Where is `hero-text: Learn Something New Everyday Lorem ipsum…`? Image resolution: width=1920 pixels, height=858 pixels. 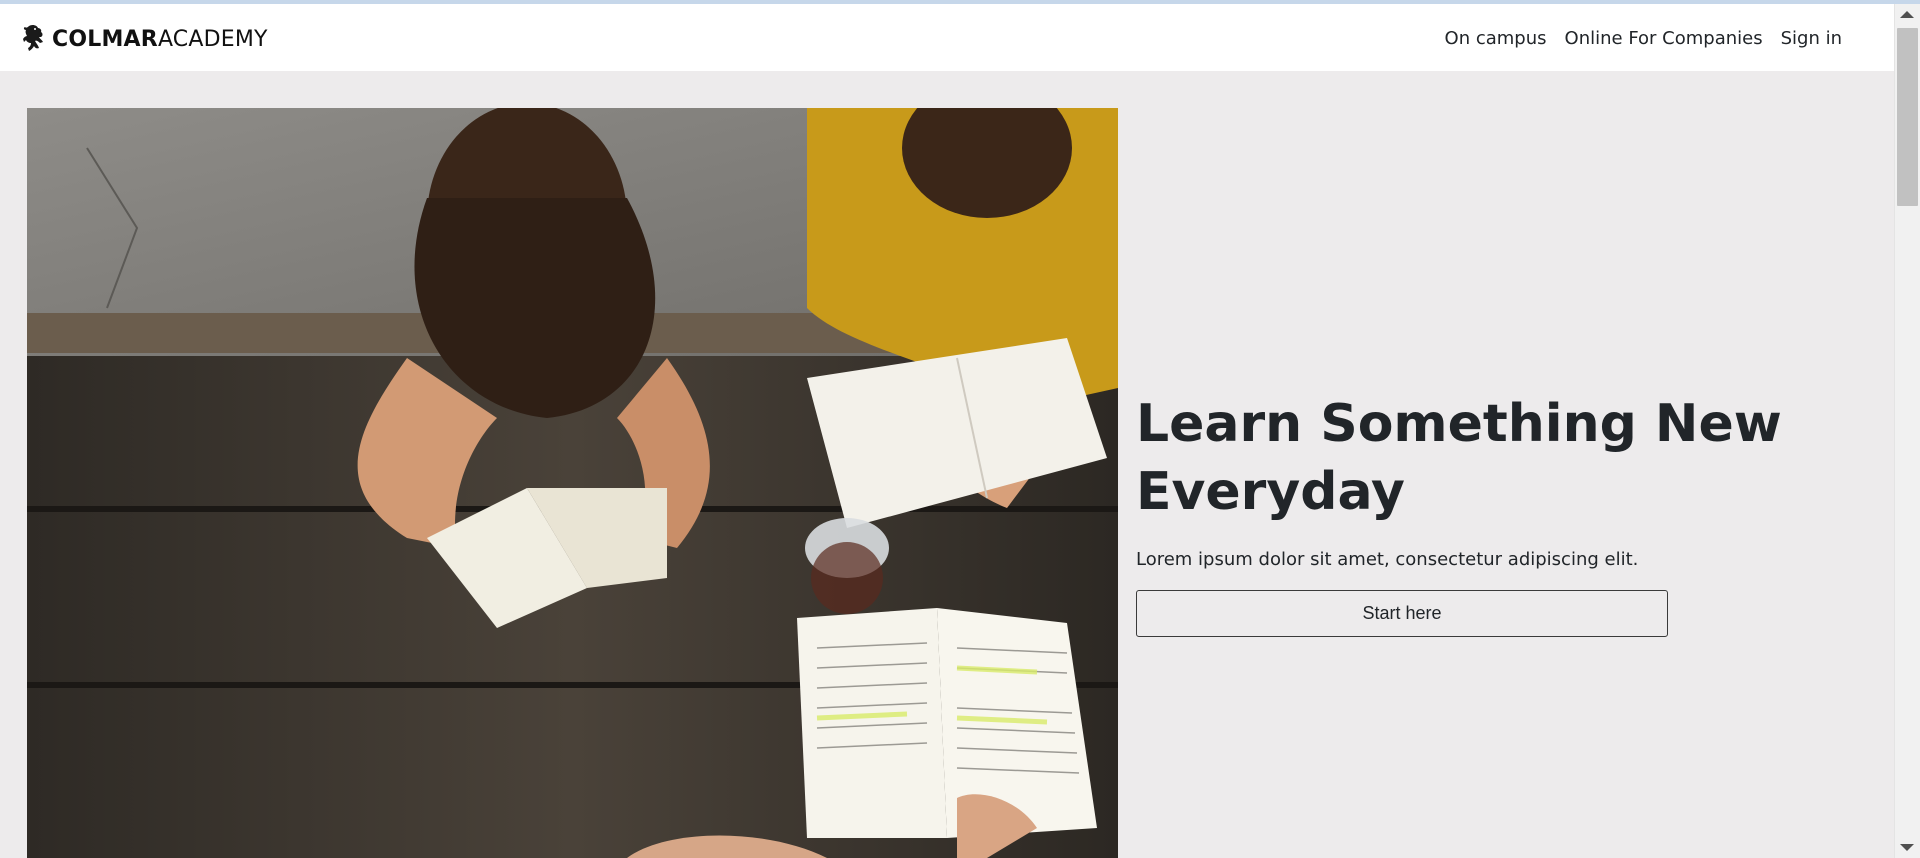 hero-text: Learn Something New Everyday Lorem ipsum… is located at coordinates (1496, 513).